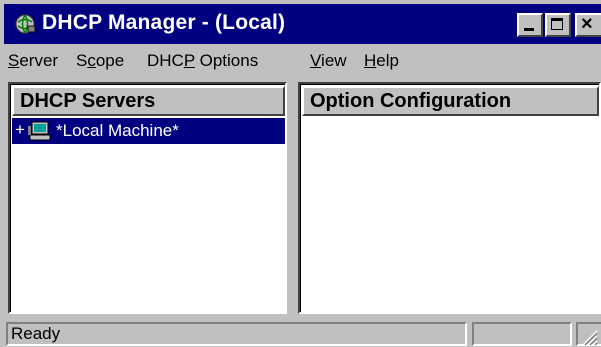 This screenshot has width=601, height=347. Describe the element at coordinates (530, 25) in the screenshot. I see `minimize-button` at that location.